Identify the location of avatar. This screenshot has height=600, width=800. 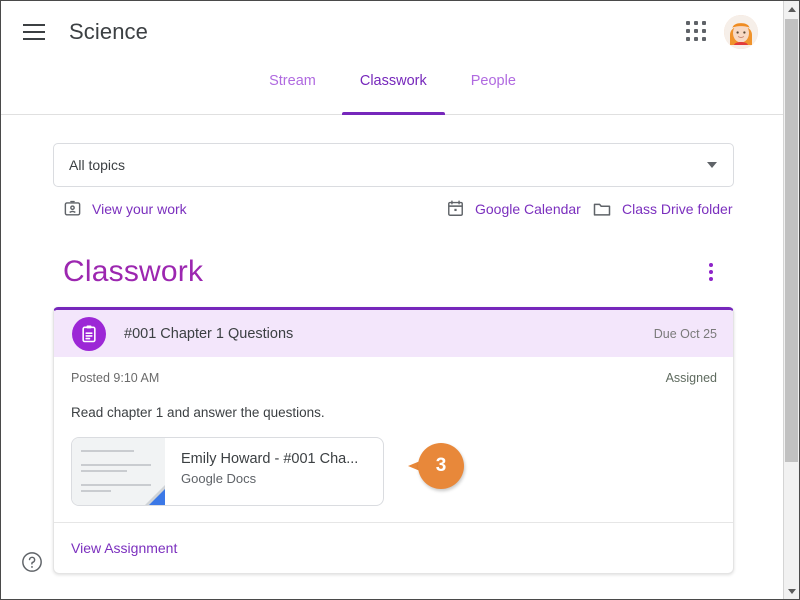
(741, 32).